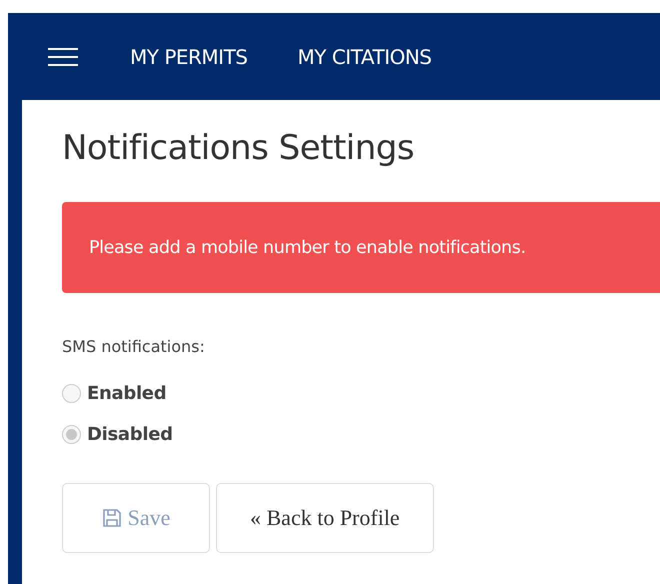  I want to click on radio-label: Enabled, so click(126, 393).